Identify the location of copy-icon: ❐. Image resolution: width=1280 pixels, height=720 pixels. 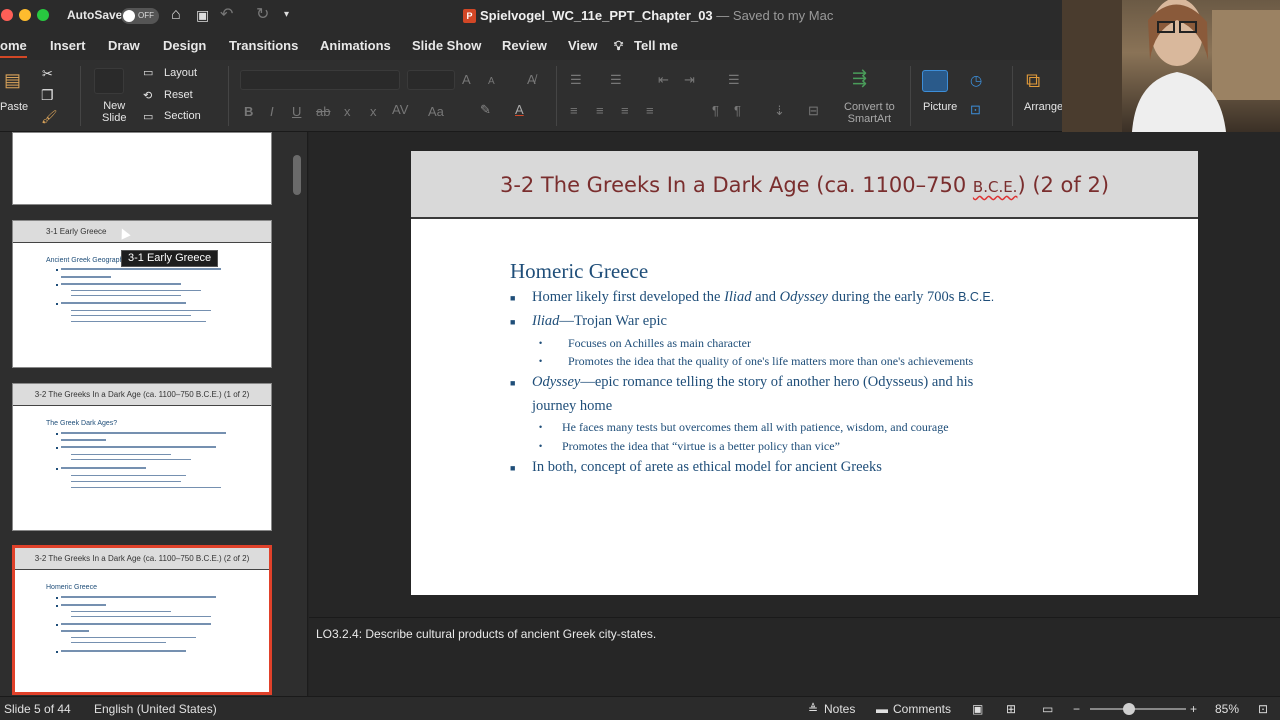
(47, 95).